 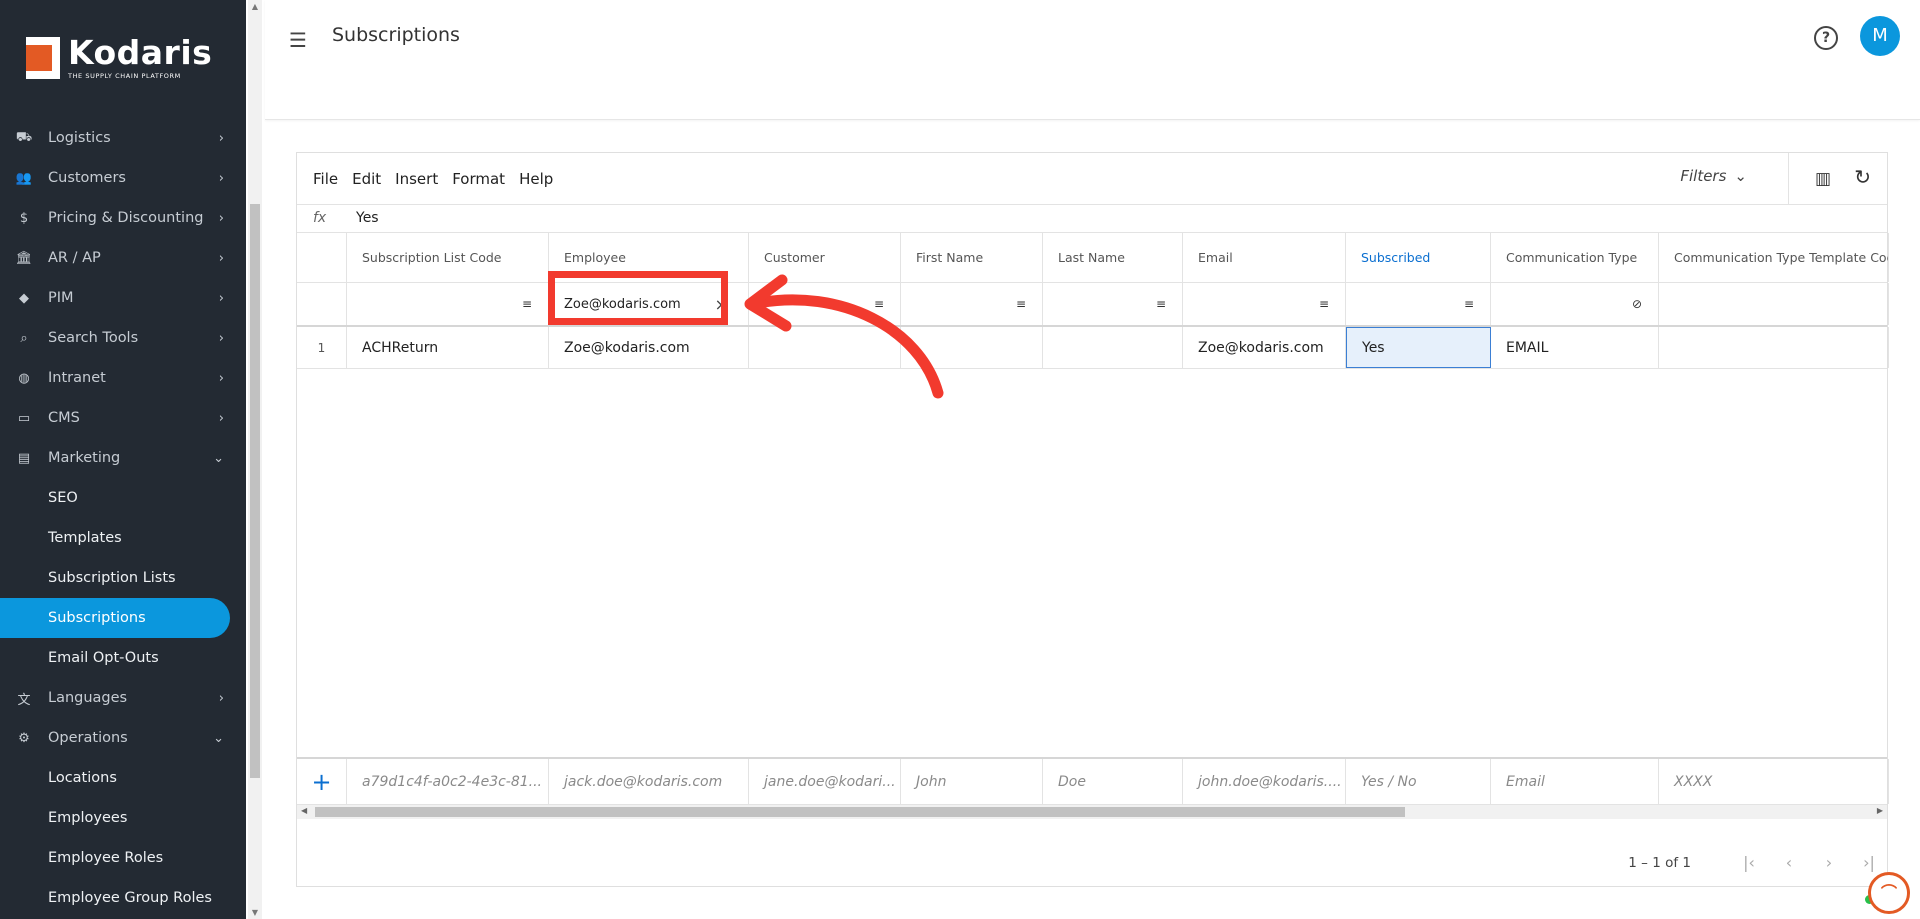 I want to click on sidebar-item-search-tools: ⌕ Search Tools ›, so click(x=123, y=338).